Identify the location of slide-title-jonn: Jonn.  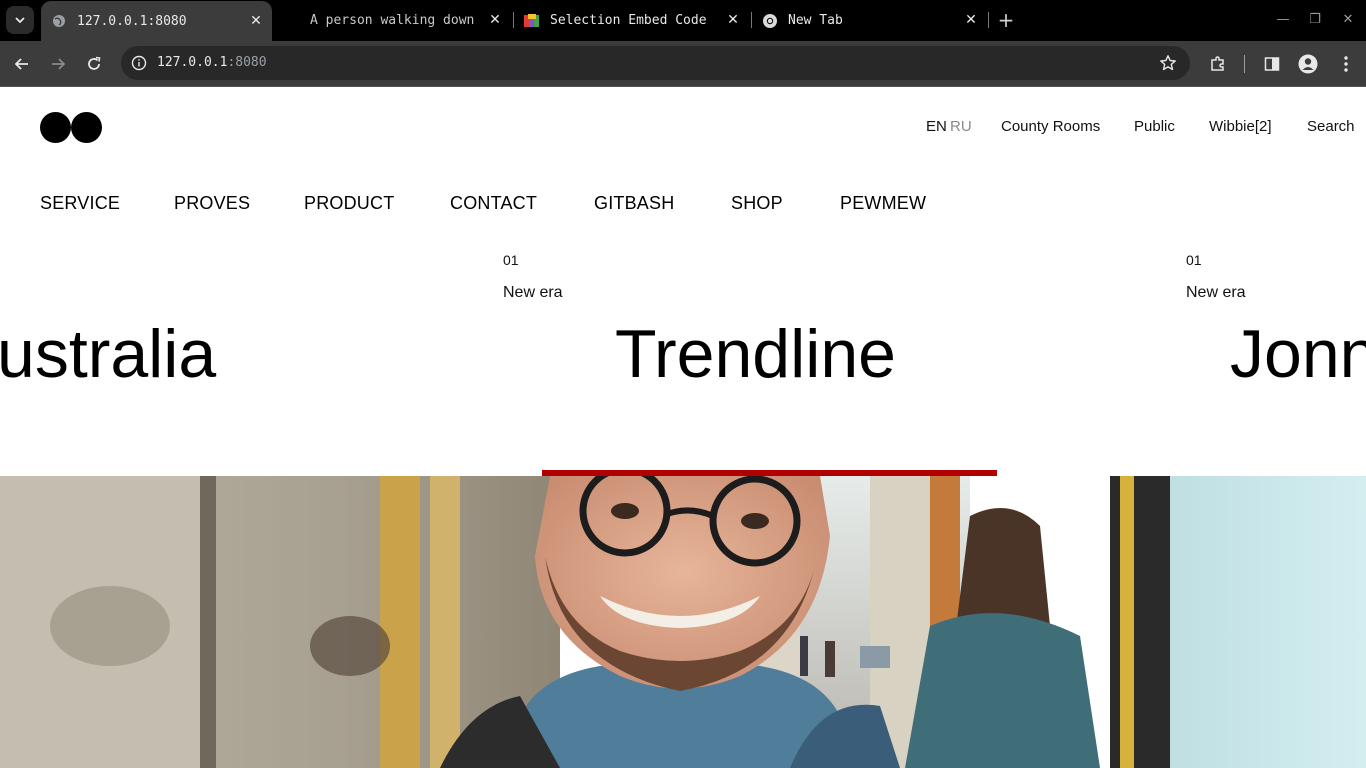
(1298, 354).